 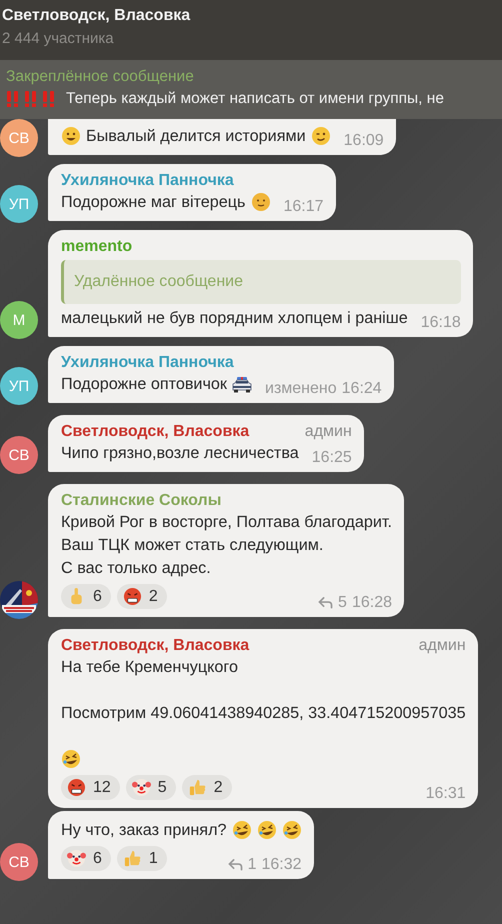 What do you see at coordinates (255, 99) in the screenshot?
I see `pinned-text: Теперь каждый может написать от имени группы, не` at bounding box center [255, 99].